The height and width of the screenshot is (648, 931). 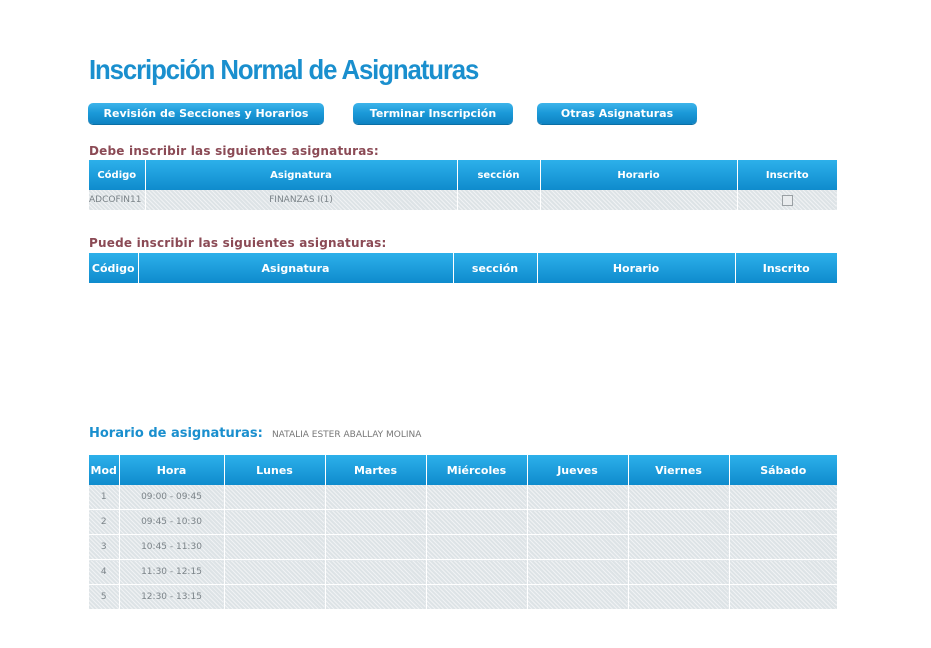 I want to click on asignatura-cell: FINANZAS I(1), so click(x=301, y=200).